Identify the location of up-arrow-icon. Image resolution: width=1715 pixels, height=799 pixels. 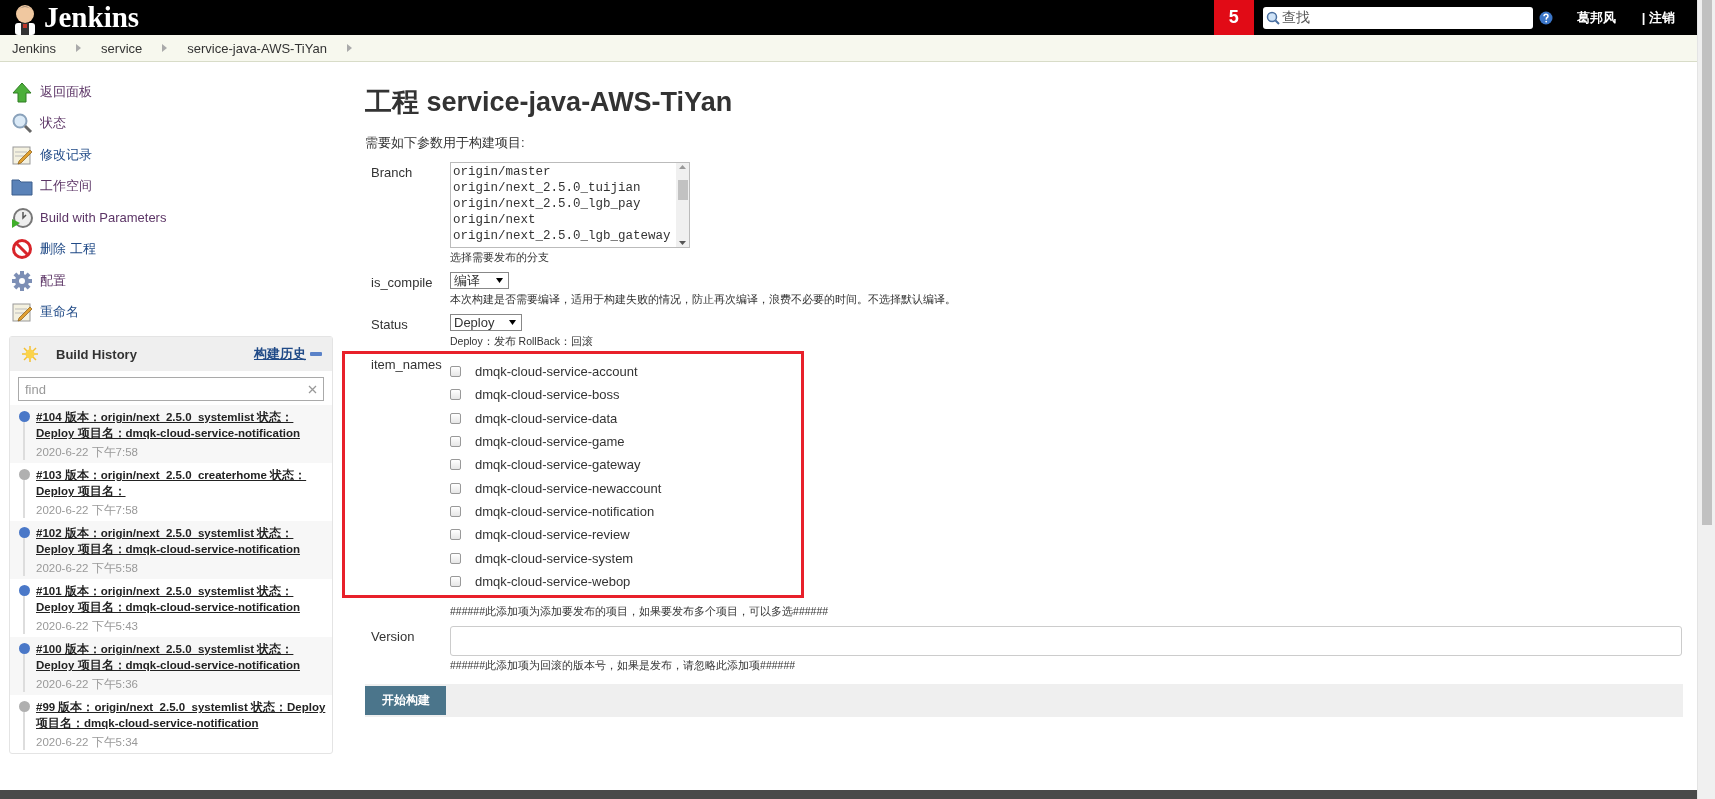
(22, 91).